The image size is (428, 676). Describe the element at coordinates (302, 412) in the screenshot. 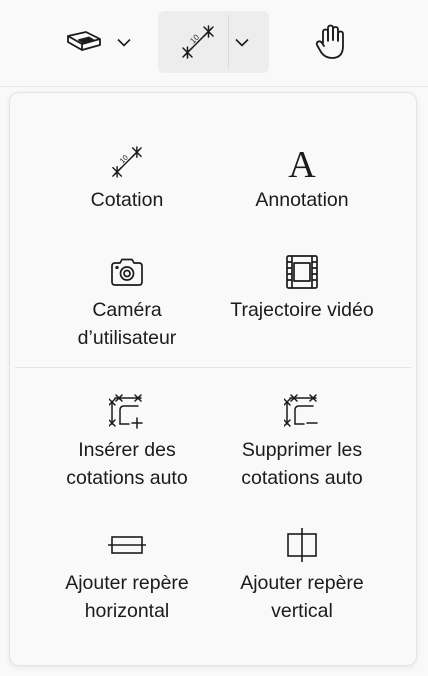

I see `remove-auto-dimensions-icon` at that location.